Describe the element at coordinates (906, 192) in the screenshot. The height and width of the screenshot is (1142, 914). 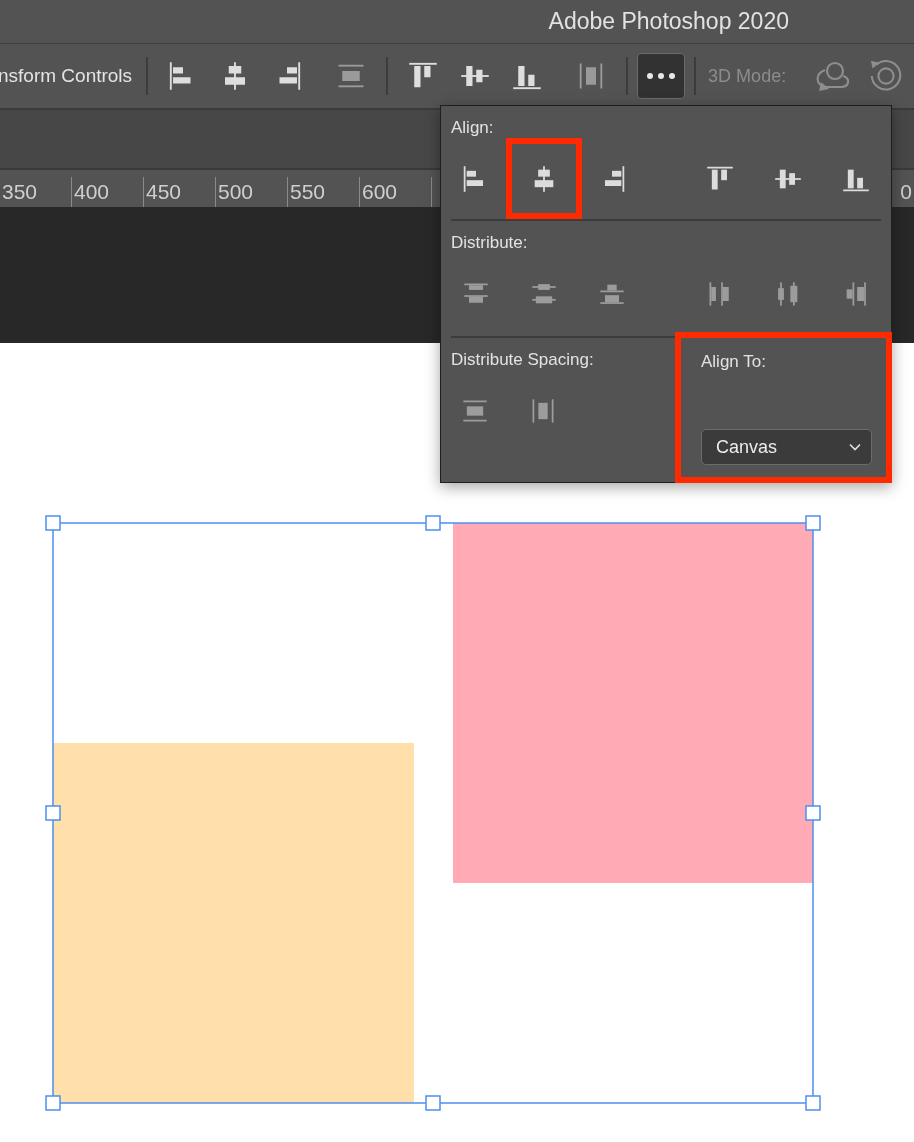
I see `ruler-label: 0` at that location.